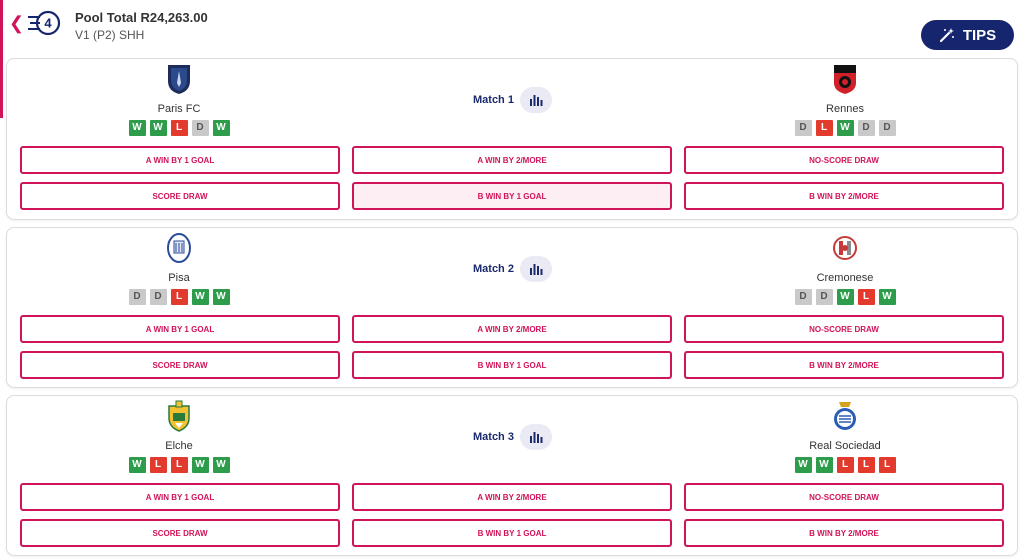 The width and height of the screenshot is (1024, 560). What do you see at coordinates (946, 35) in the screenshot?
I see `magic-wand-icon` at bounding box center [946, 35].